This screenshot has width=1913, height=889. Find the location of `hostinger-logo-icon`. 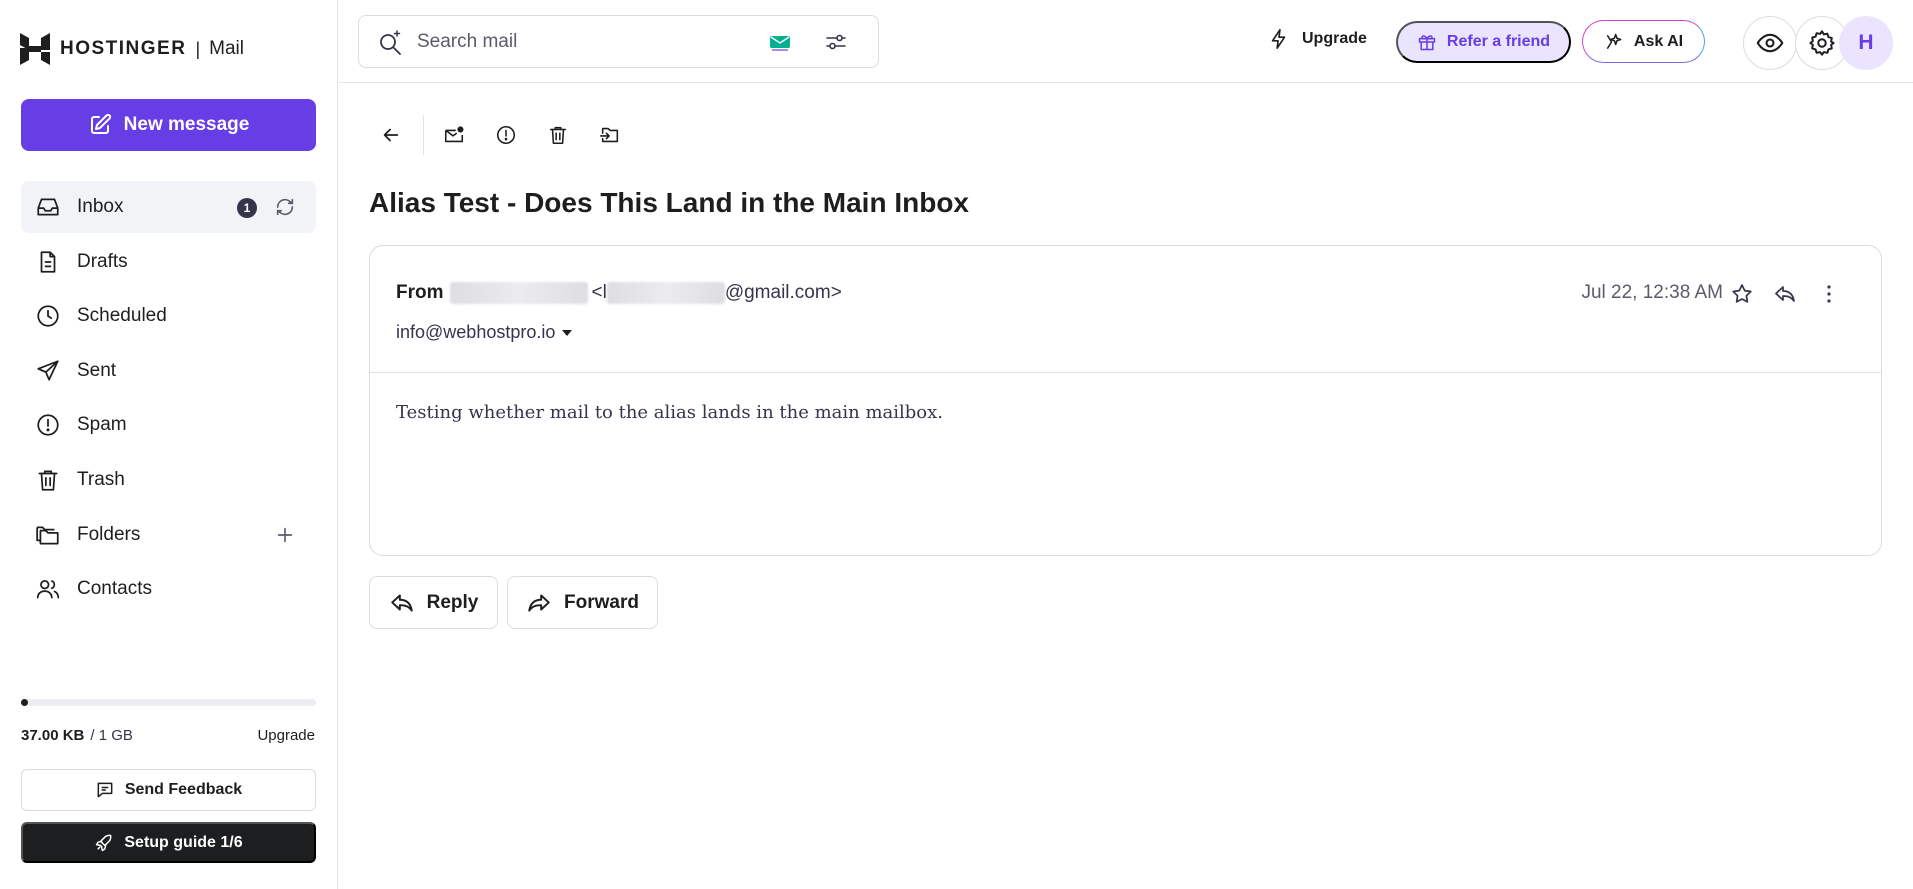

hostinger-logo-icon is located at coordinates (35, 49).